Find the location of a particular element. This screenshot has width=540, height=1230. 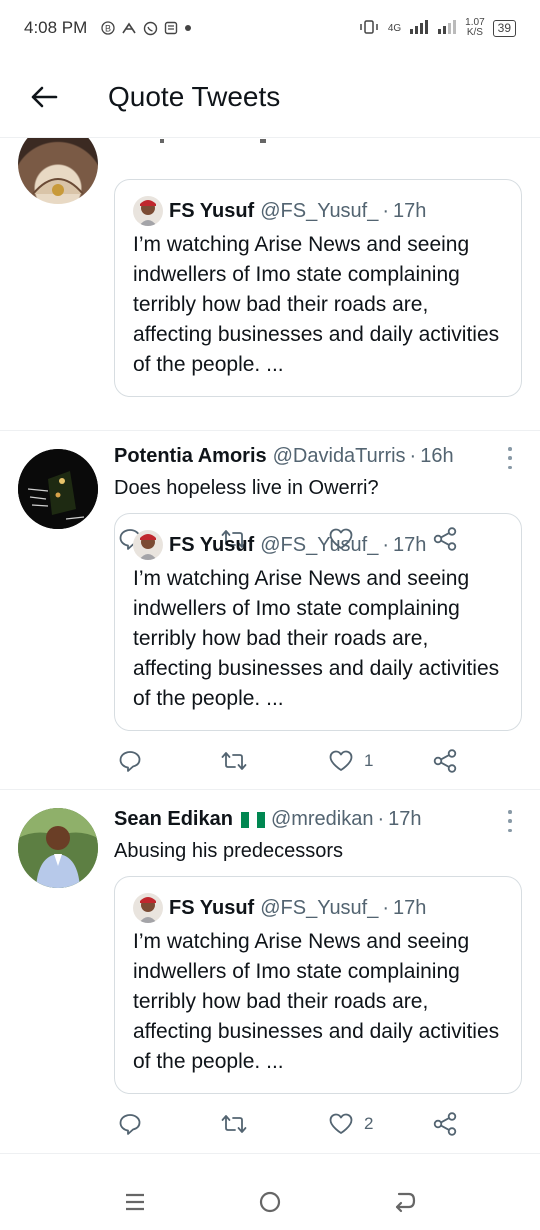

system-navigation-bar is located at coordinates (270, 1191).